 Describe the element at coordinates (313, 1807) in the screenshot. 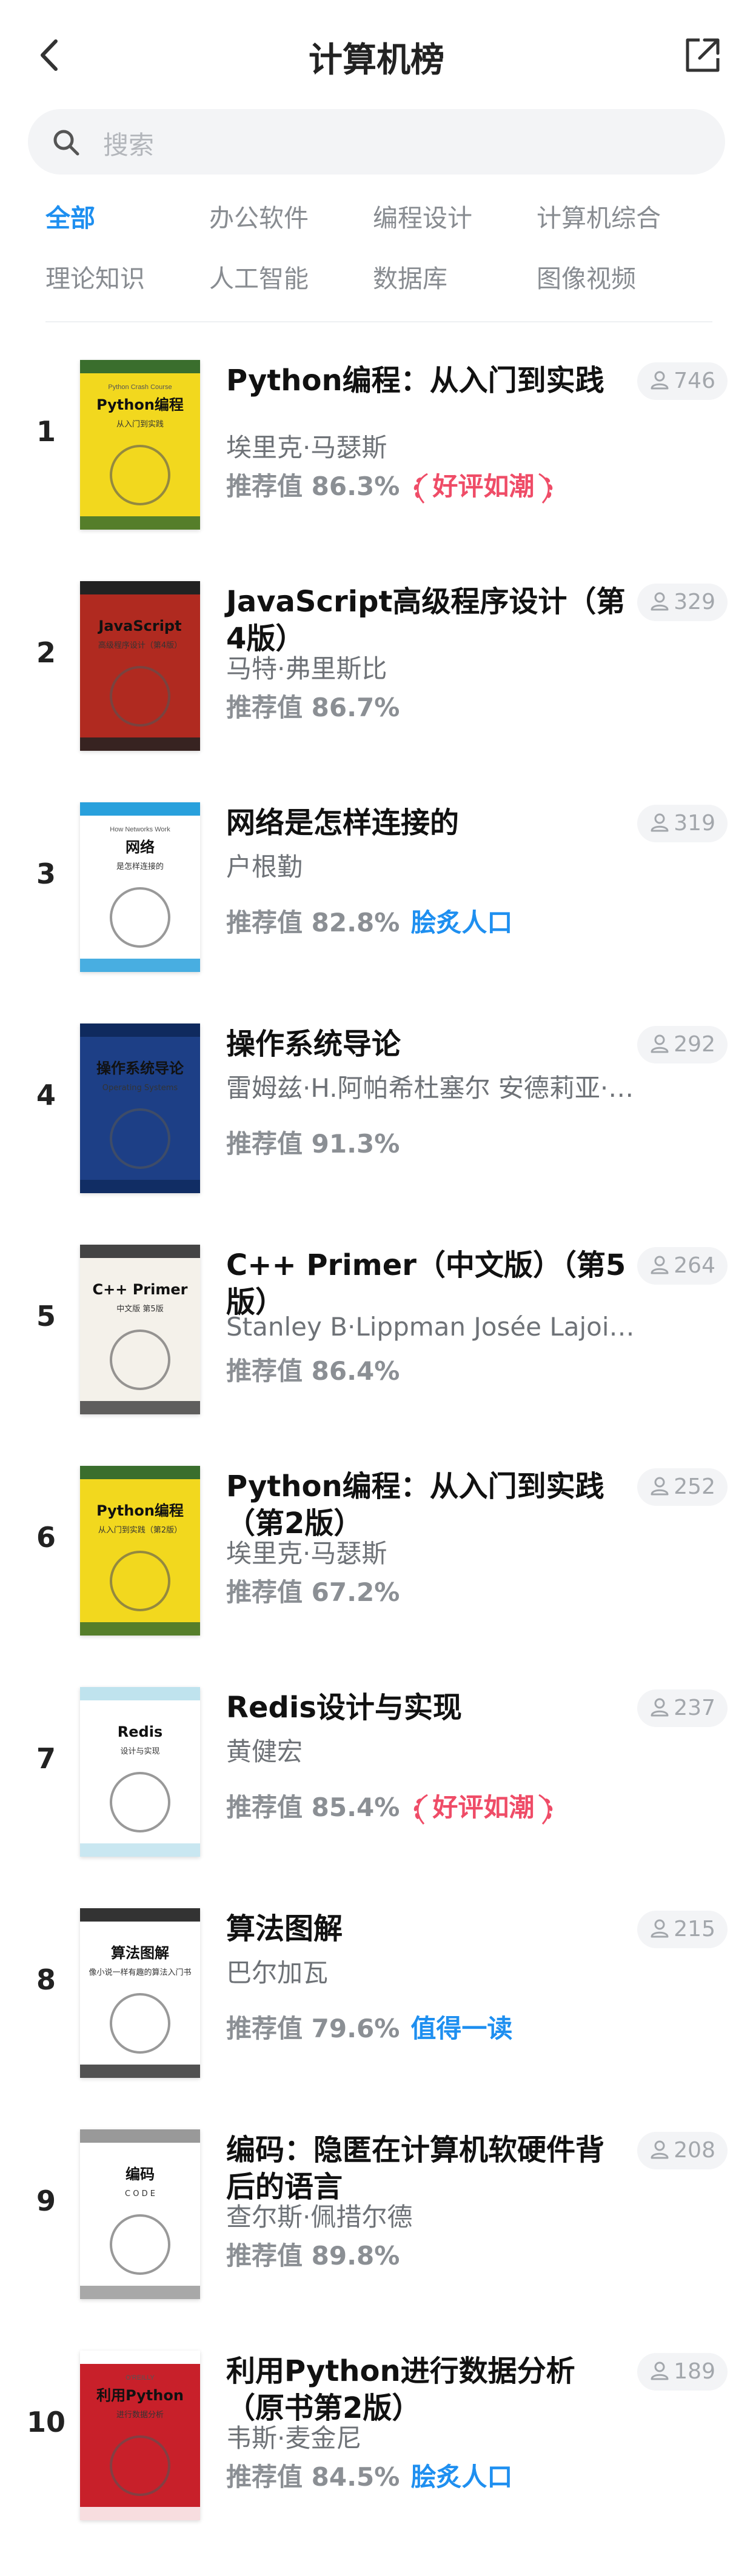

I see `score-value: 推荐值 85.4%` at that location.